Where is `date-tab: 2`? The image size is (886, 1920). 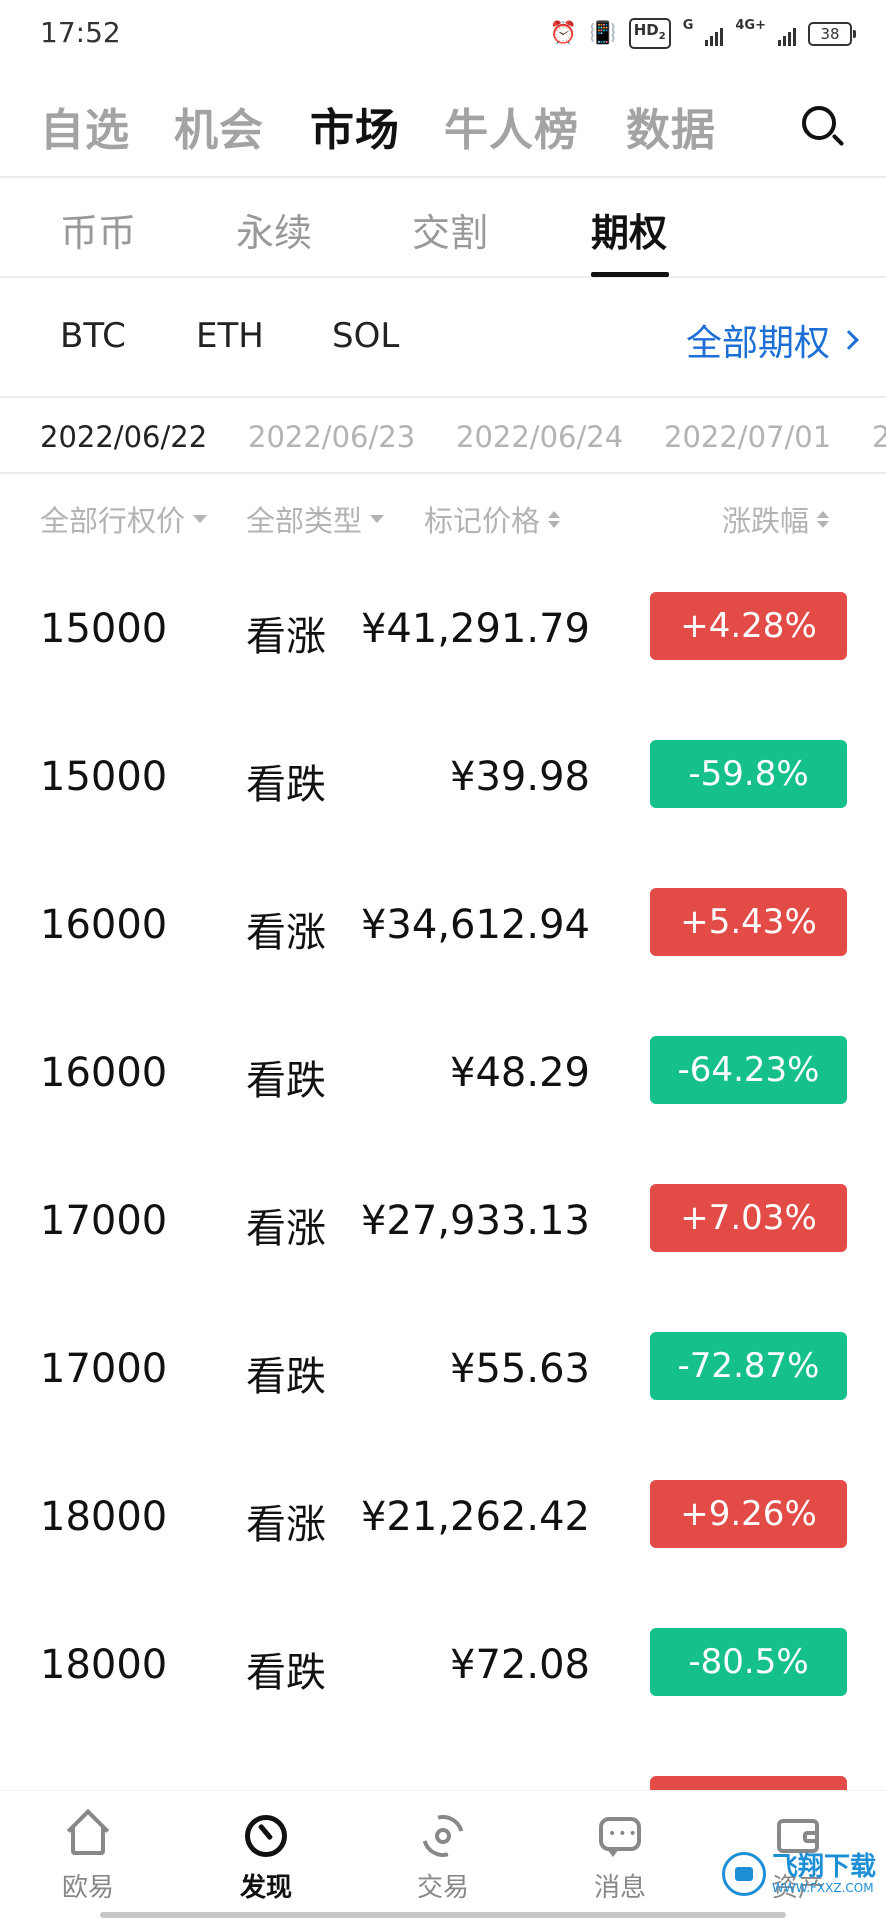 date-tab: 2 is located at coordinates (879, 437).